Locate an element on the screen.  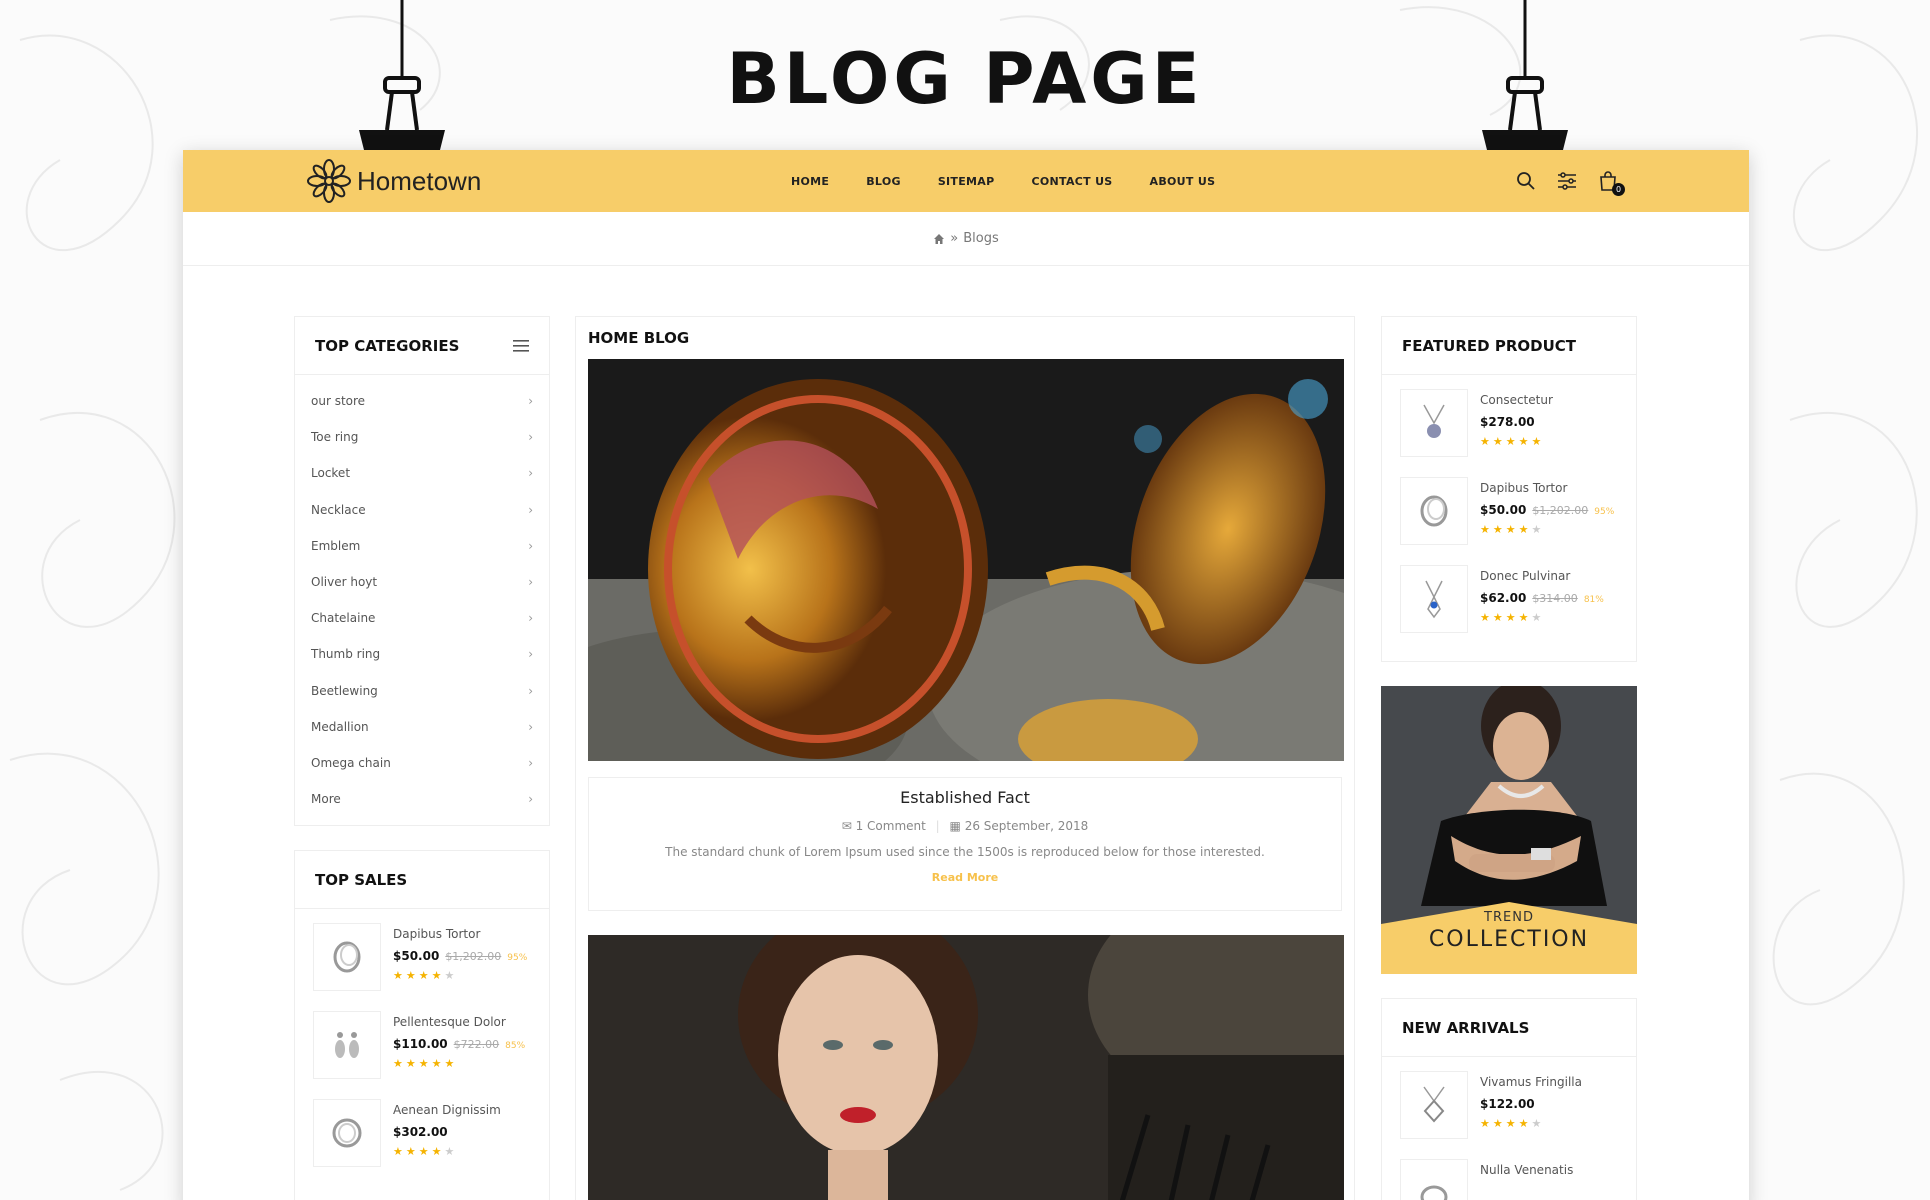
product-discount: 81% is located at coordinates (1593, 600).